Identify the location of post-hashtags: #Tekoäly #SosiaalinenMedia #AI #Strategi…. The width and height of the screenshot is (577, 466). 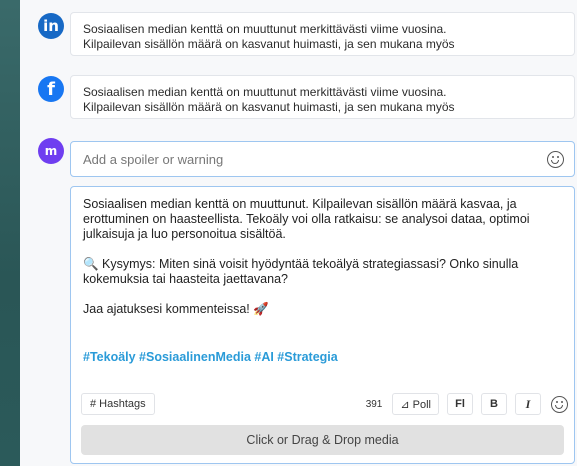
(210, 357).